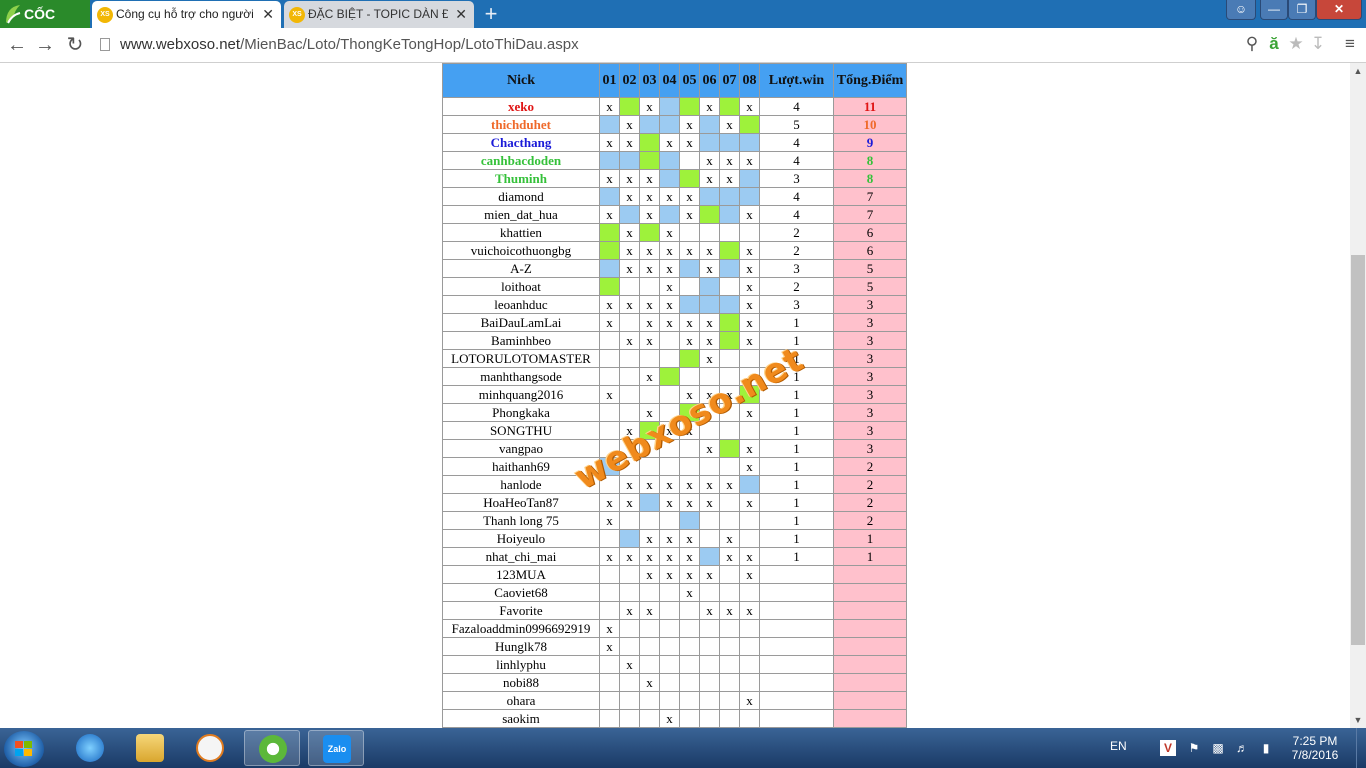  Describe the element at coordinates (1194, 748) in the screenshot. I see `action-center-flag-icon: ⚑` at that location.